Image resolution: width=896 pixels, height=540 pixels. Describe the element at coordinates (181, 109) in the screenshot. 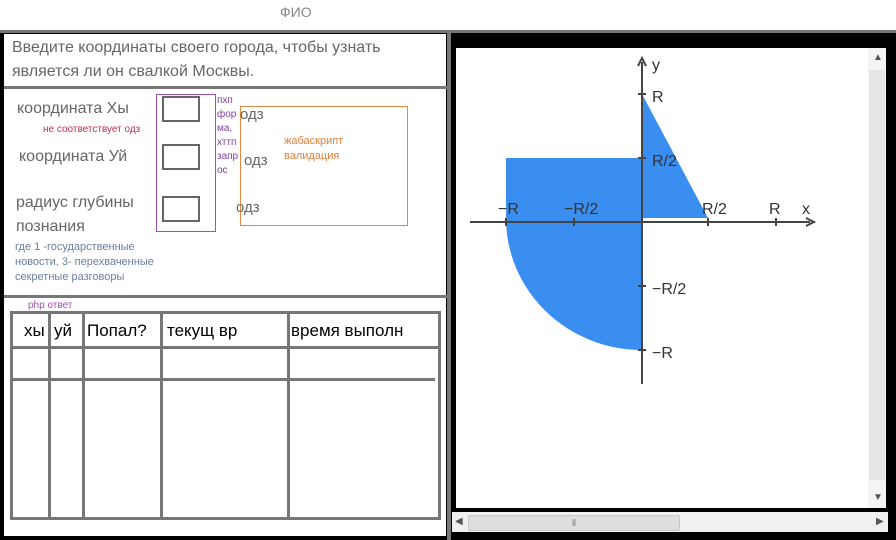

I see `x-coordinate-input` at that location.